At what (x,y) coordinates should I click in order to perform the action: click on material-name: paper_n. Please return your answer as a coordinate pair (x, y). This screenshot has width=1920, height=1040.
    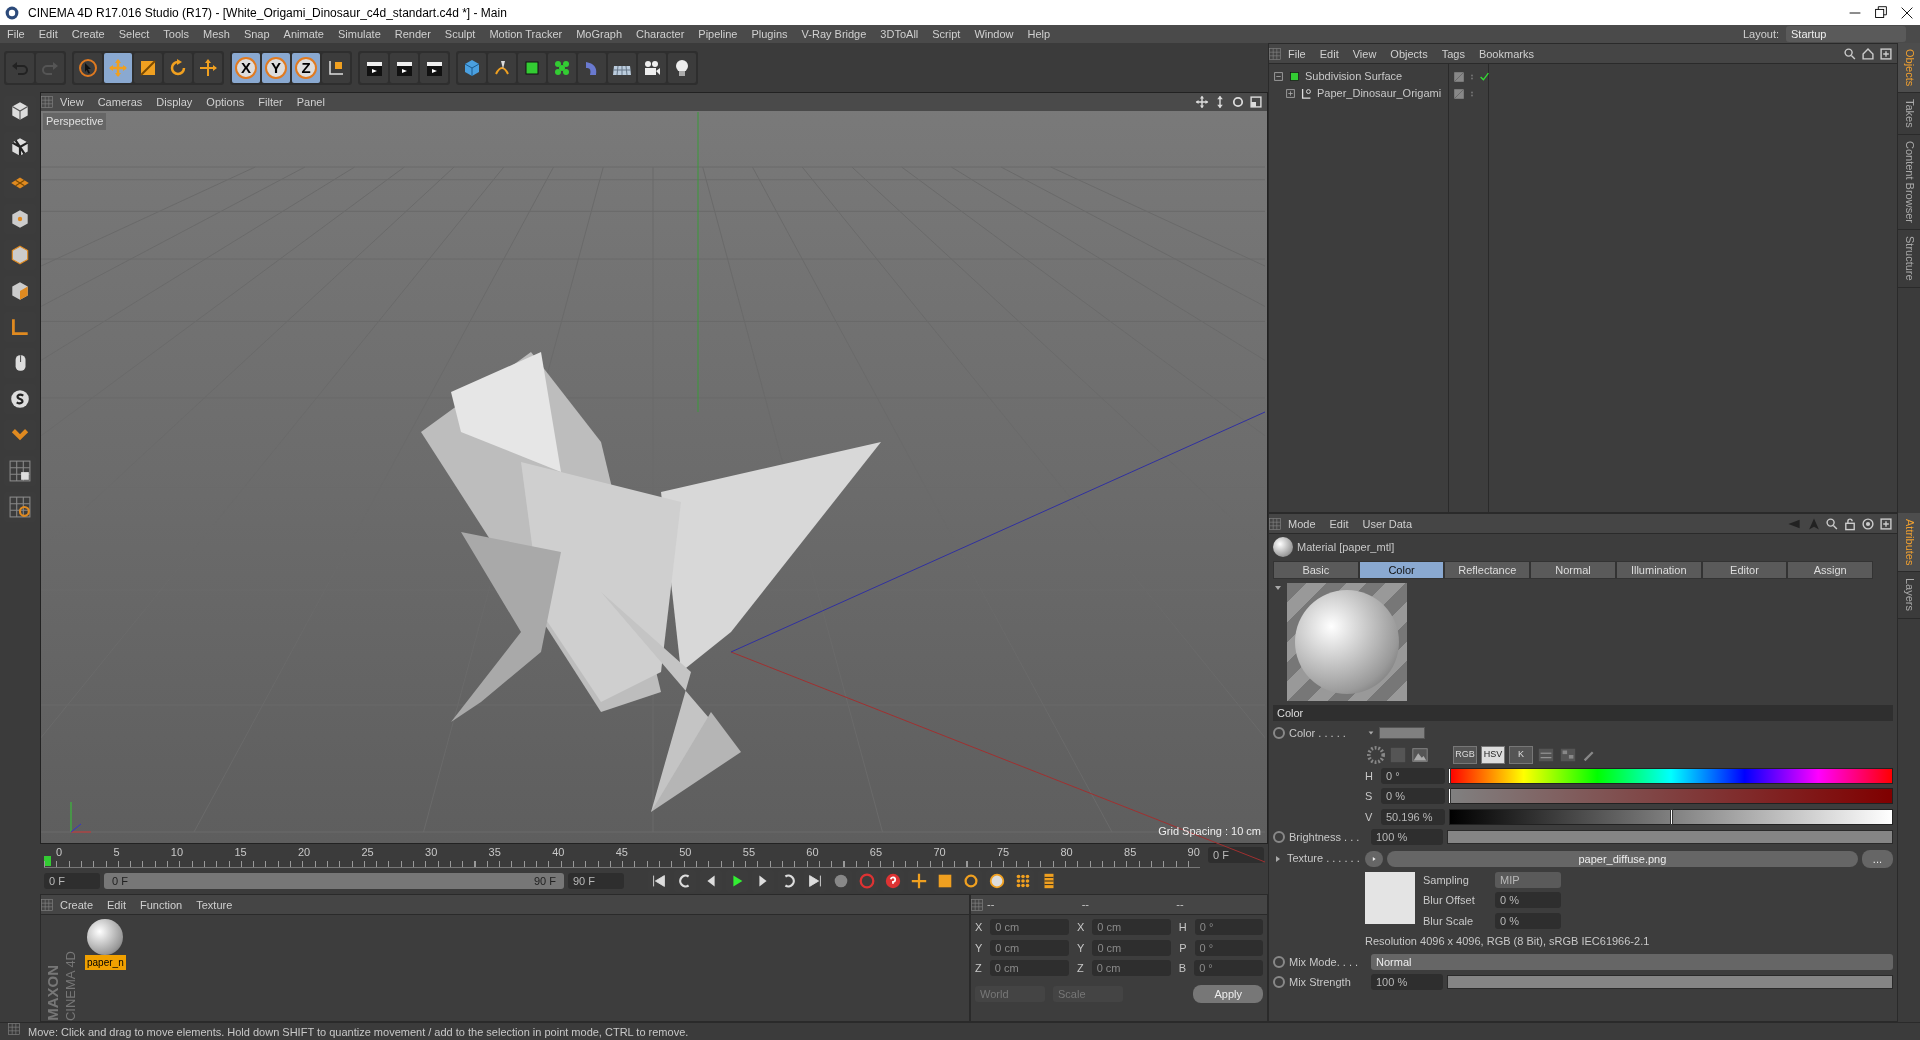
    Looking at the image, I should click on (105, 962).